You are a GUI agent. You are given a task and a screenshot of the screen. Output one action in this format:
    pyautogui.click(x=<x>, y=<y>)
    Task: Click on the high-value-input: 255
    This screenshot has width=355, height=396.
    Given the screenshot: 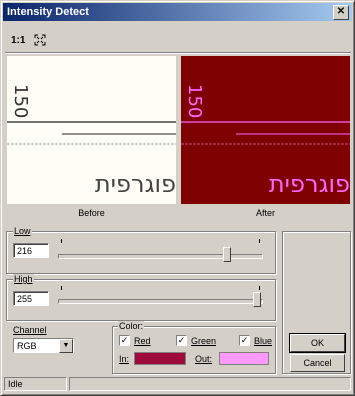 What is the action you would take?
    pyautogui.click(x=31, y=298)
    